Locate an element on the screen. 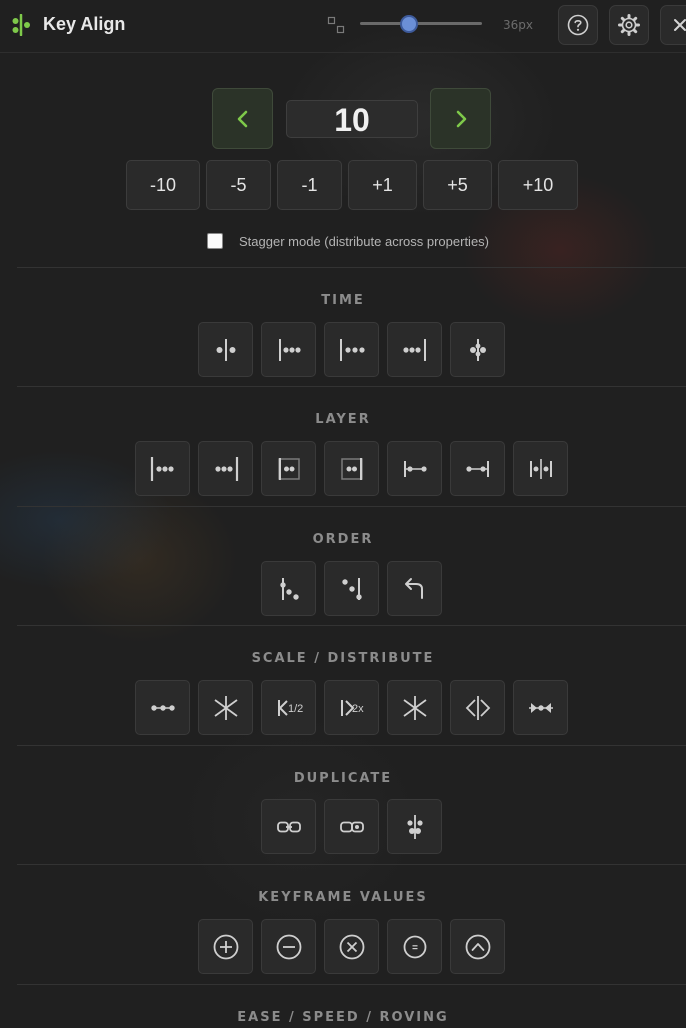 The height and width of the screenshot is (1028, 686). collapse-button is located at coordinates (414, 707).